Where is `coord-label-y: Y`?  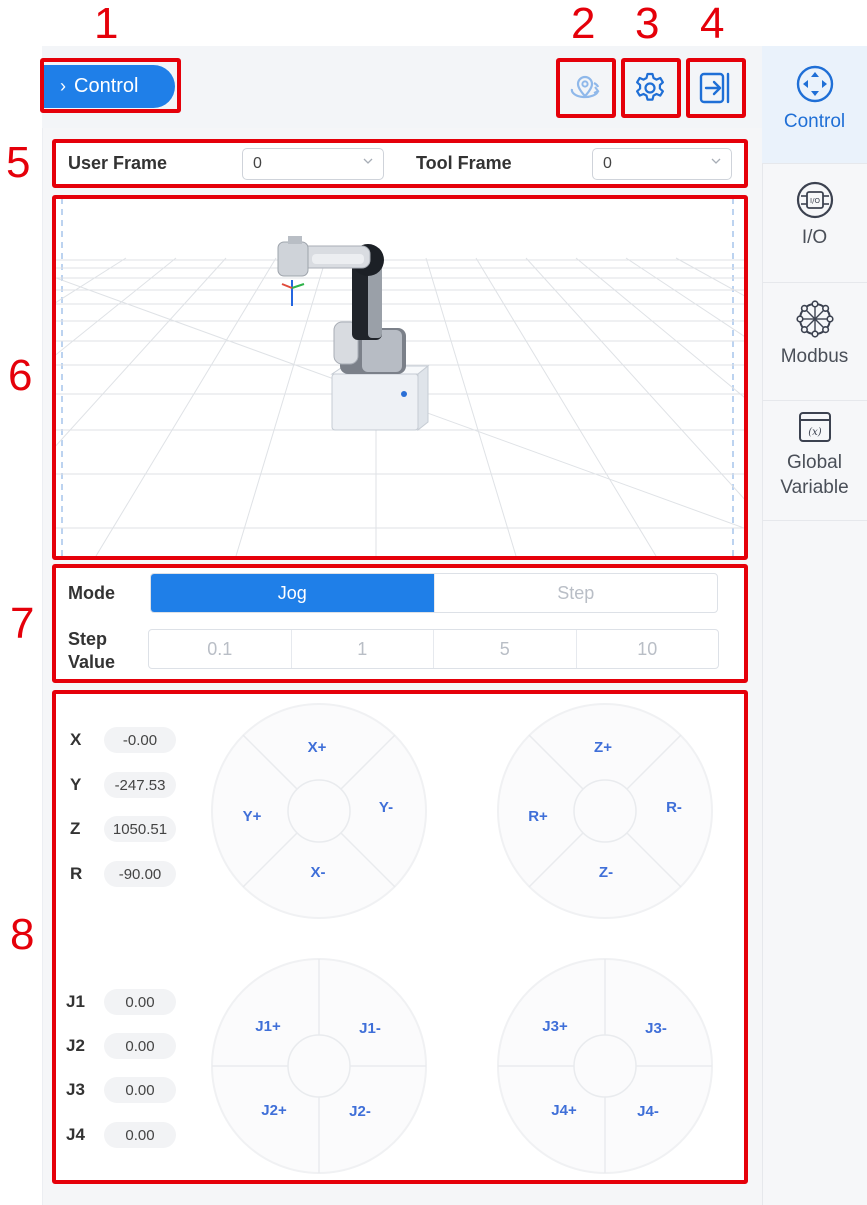
coord-label-y: Y is located at coordinates (76, 784).